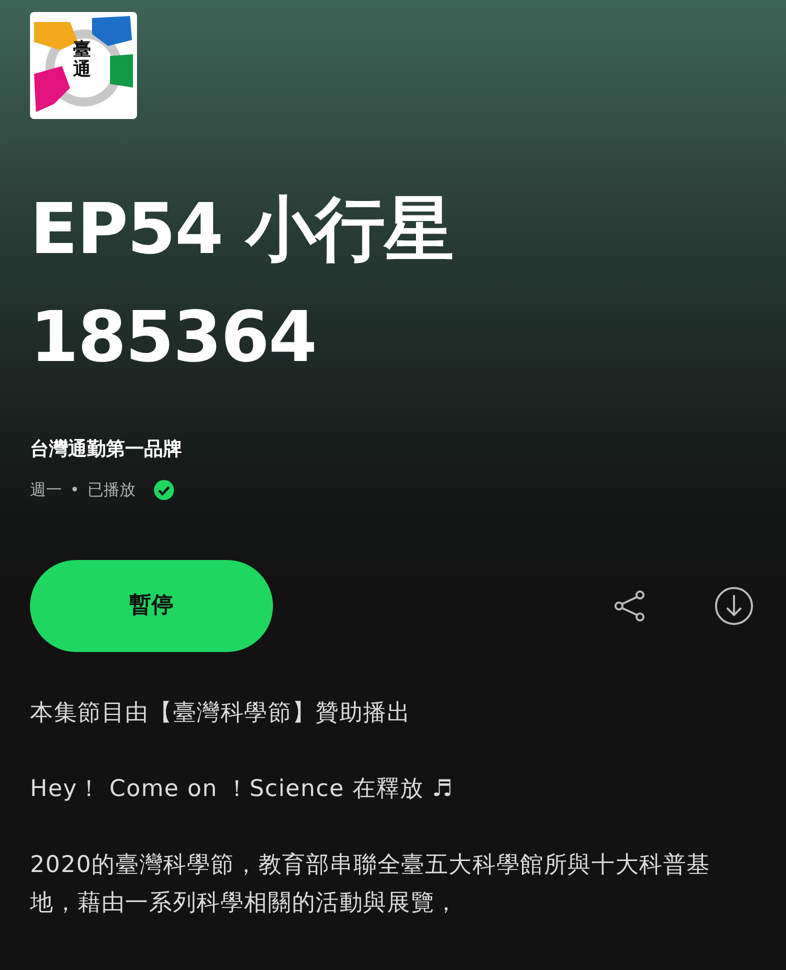  I want to click on logo-text: 臺通, so click(82, 60).